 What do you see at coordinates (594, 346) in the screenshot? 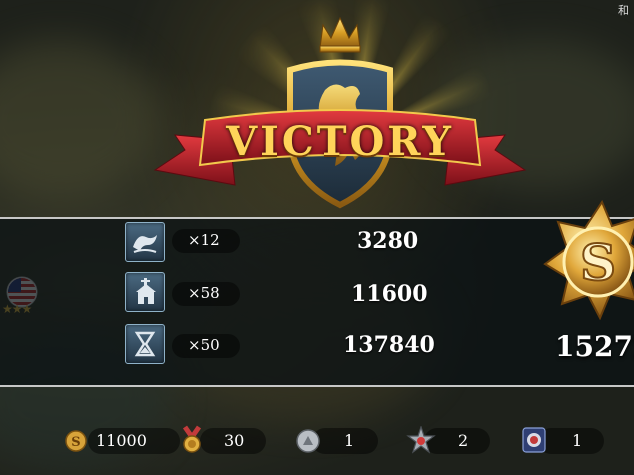
I see `total-score: 15272` at bounding box center [594, 346].